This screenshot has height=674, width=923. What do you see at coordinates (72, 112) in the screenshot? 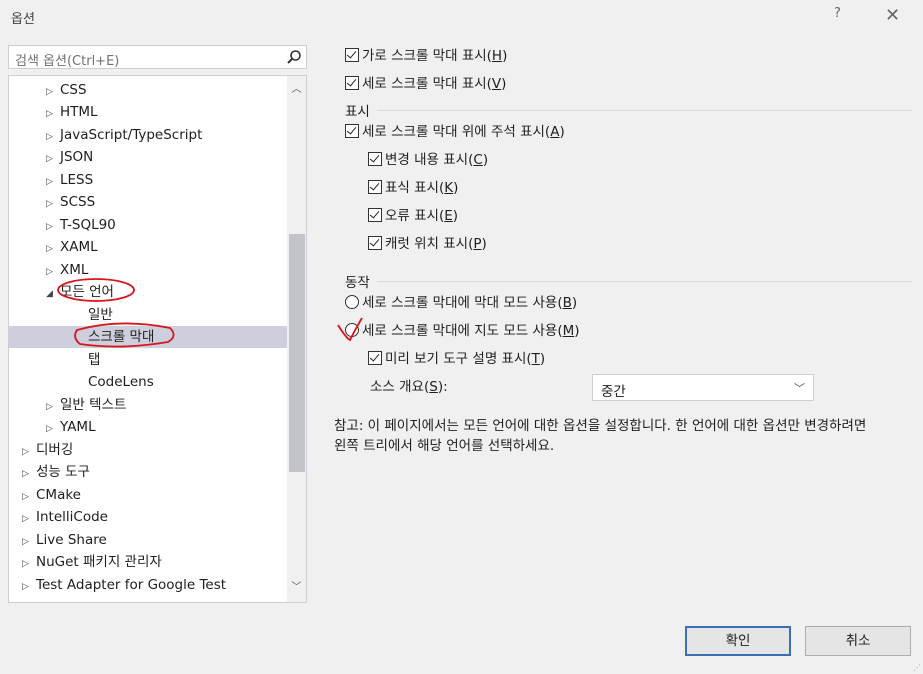
I see `tree-item-html: ▷ HTML` at bounding box center [72, 112].